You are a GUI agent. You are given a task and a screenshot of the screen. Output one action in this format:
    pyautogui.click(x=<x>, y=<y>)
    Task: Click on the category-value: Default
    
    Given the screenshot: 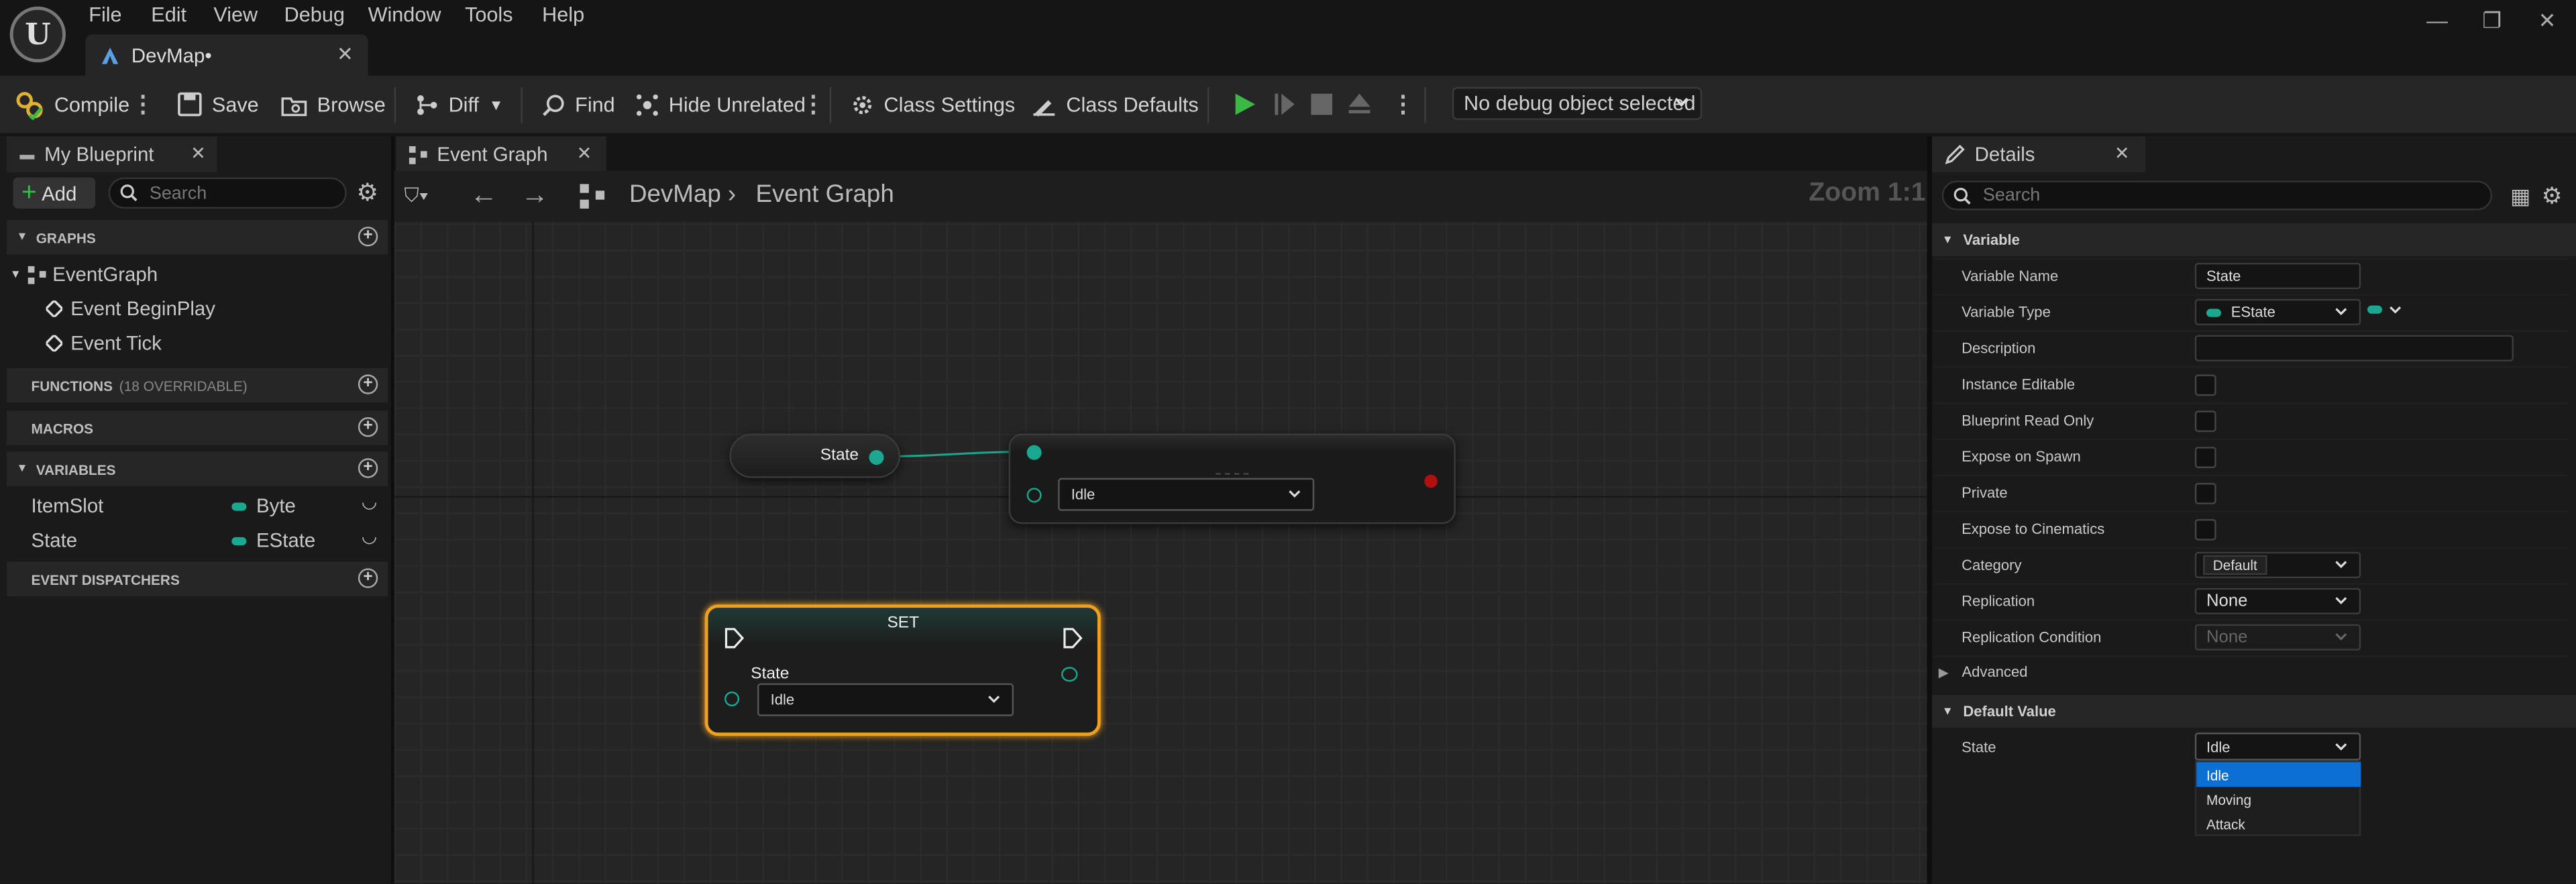 What is the action you would take?
    pyautogui.click(x=2235, y=565)
    